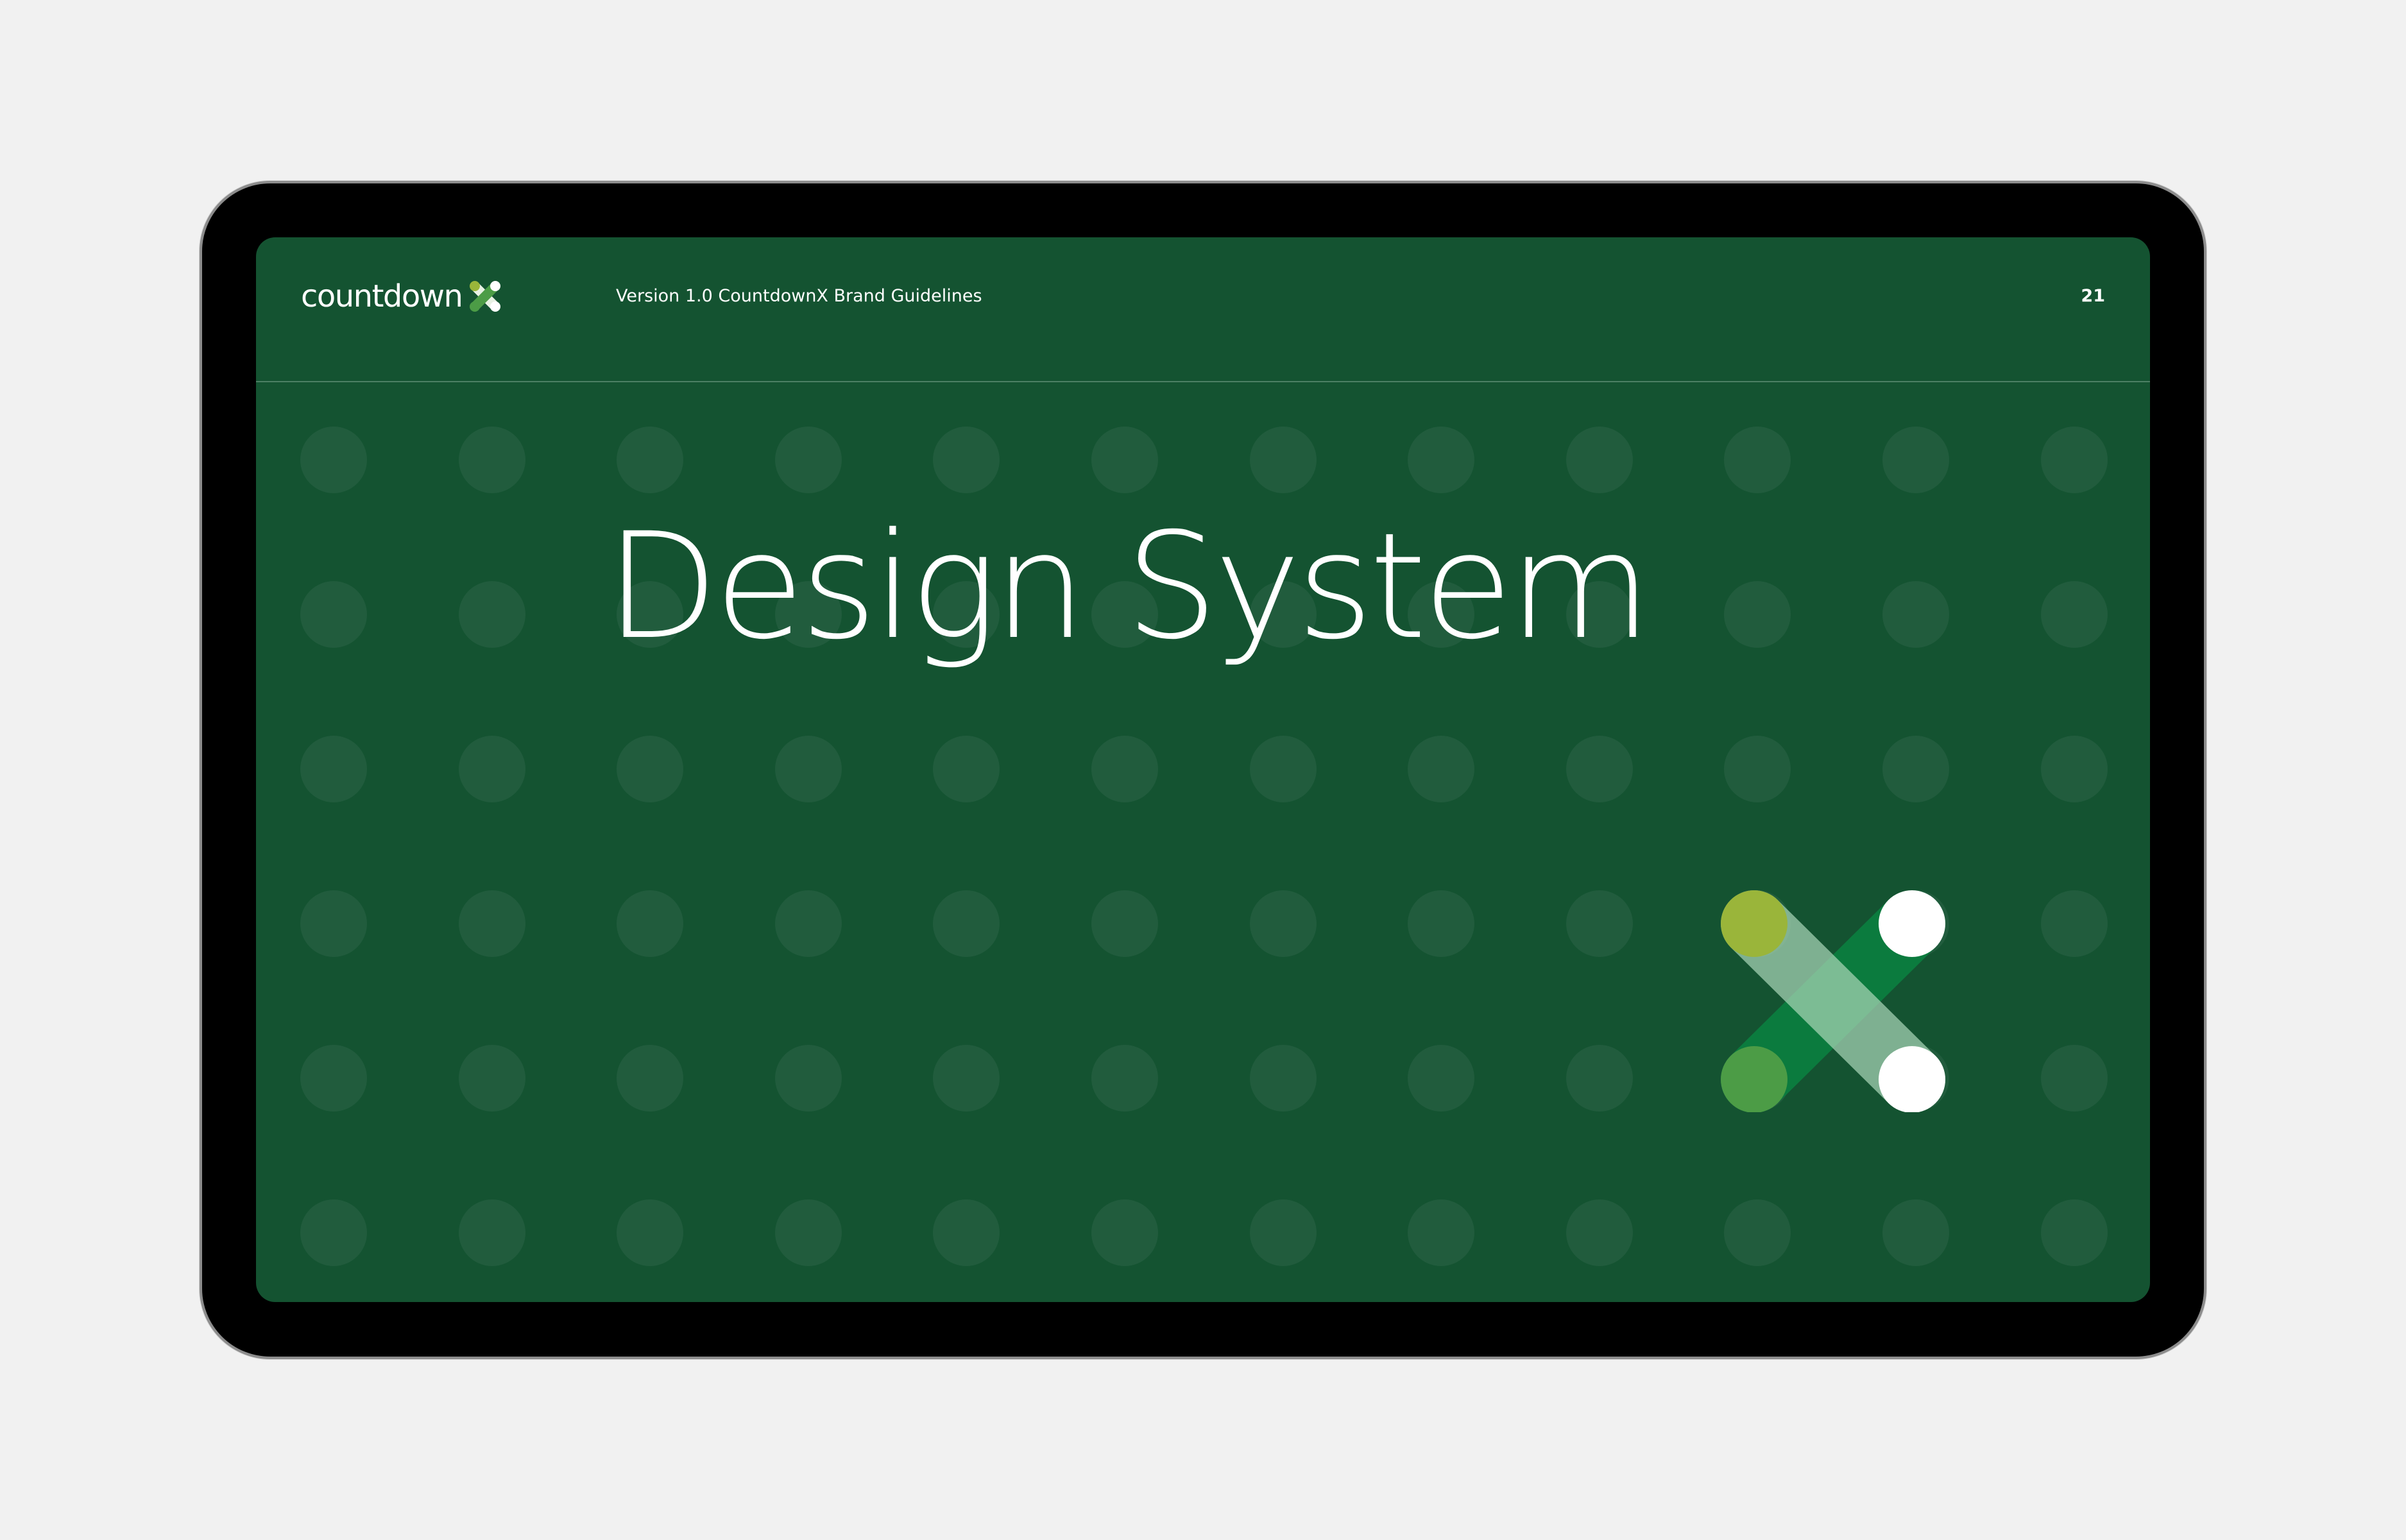  Describe the element at coordinates (382, 296) in the screenshot. I see `logo-wordmark: countdown` at that location.